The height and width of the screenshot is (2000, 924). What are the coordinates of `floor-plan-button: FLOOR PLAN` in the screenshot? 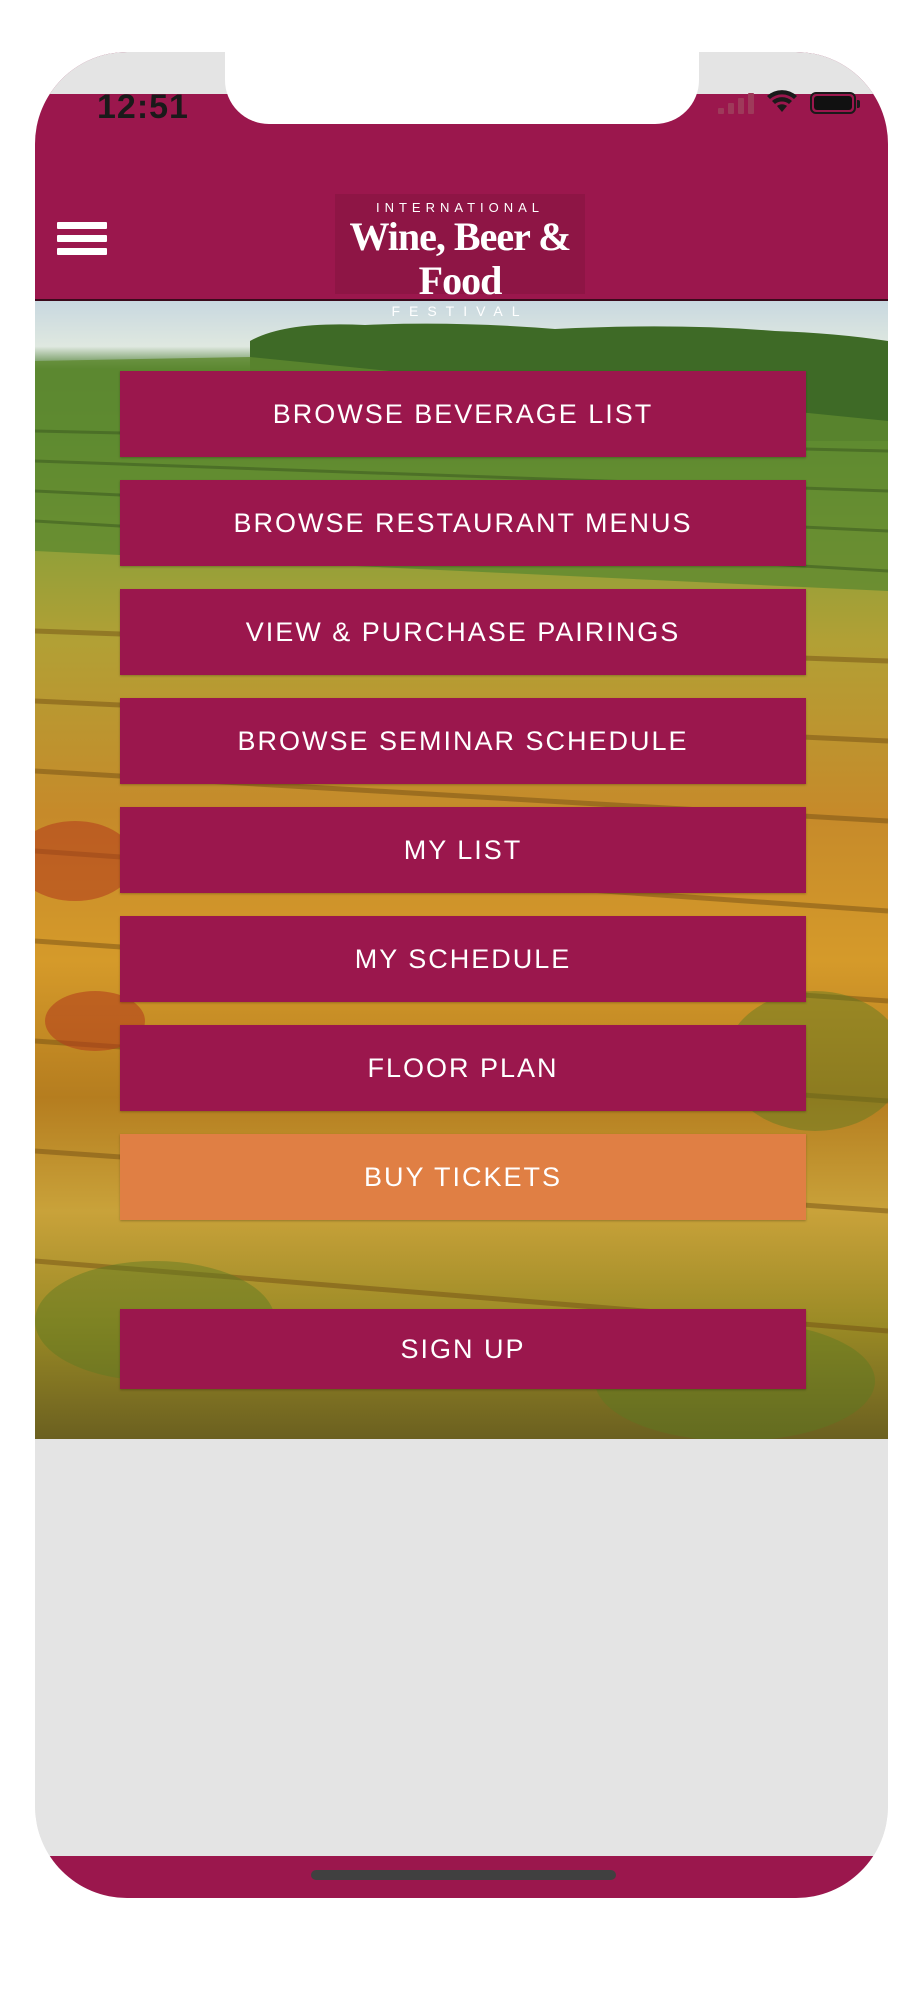 It's located at (463, 1068).